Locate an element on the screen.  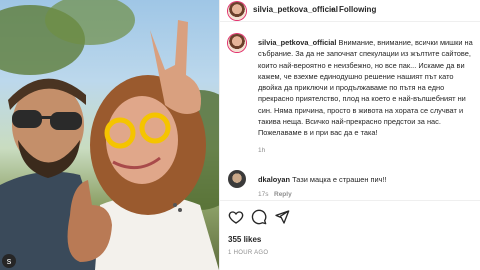
comment-text-block: dkaloyan Тази мацка е страшен пич!! is located at coordinates (322, 179).